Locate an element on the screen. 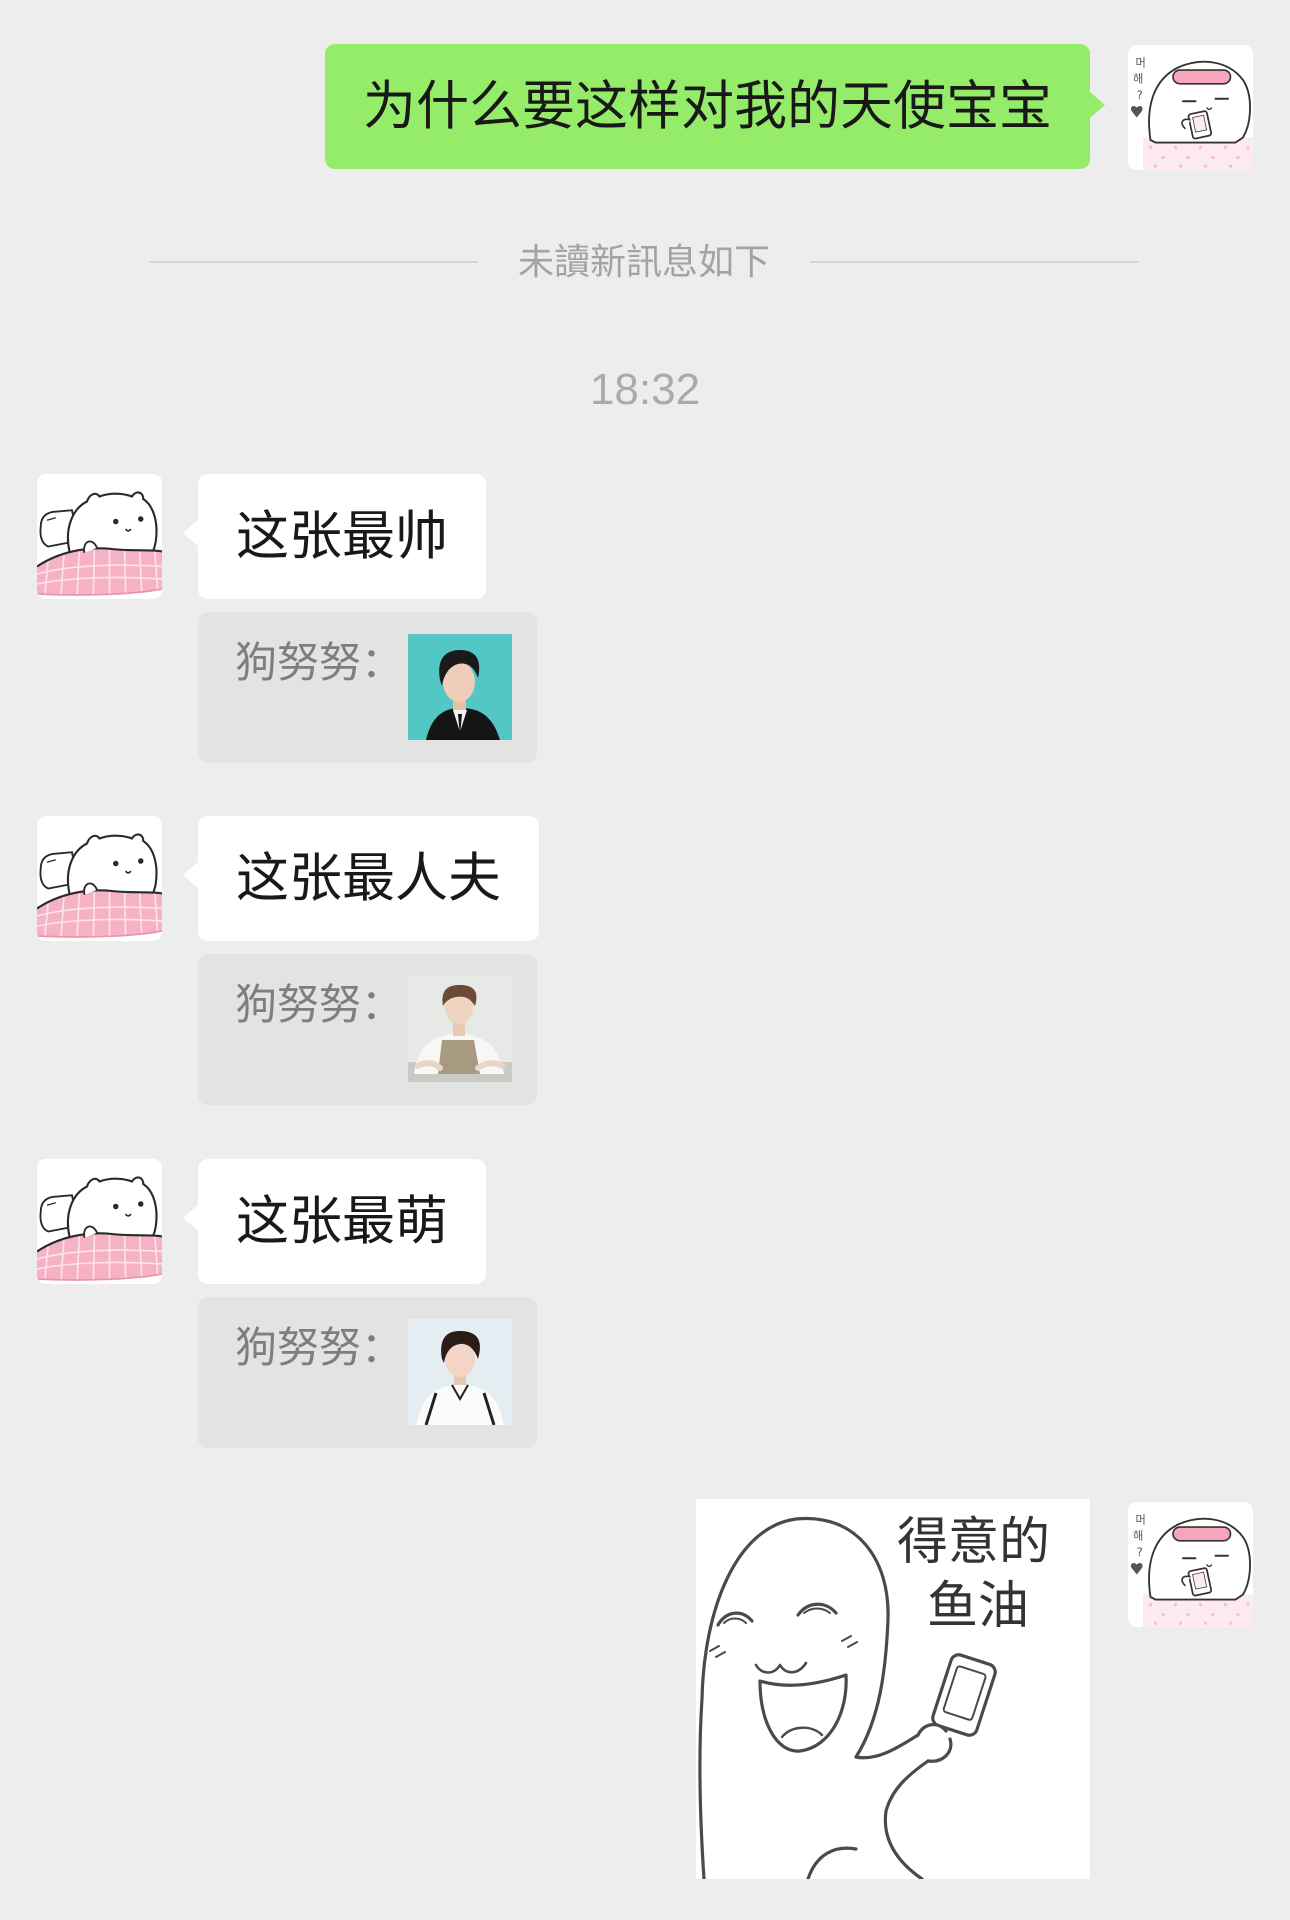 The image size is (1290, 1920). message-text: 这张最帅 is located at coordinates (342, 536).